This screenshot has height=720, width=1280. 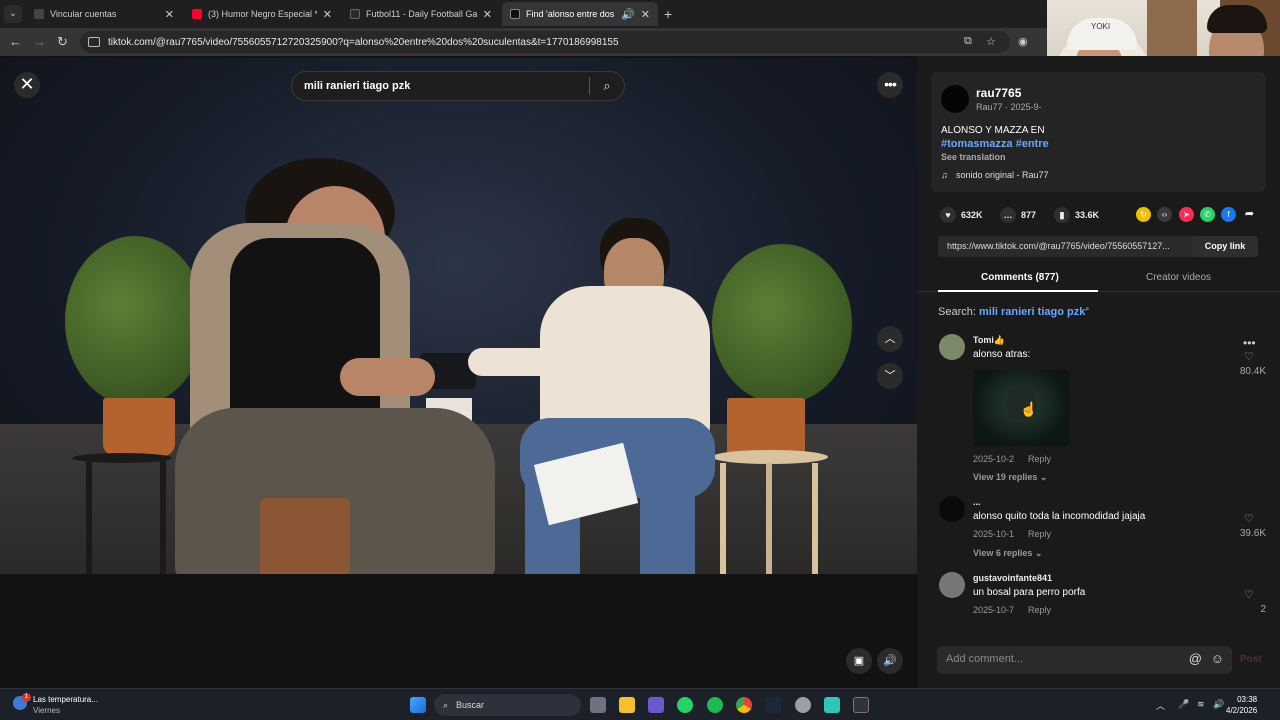 I want to click on author-nickname-date: Rau77 · 2025-9-, so click(x=1009, y=107).